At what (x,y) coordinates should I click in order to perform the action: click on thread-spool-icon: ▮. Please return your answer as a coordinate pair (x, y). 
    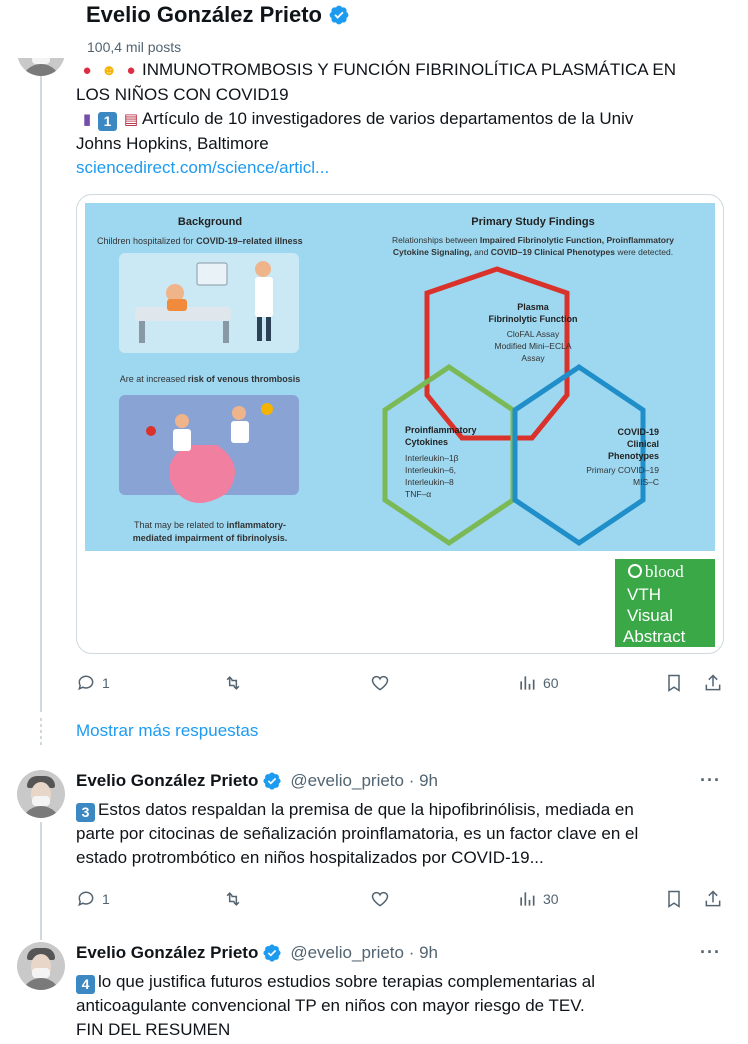
    Looking at the image, I should click on (87, 119).